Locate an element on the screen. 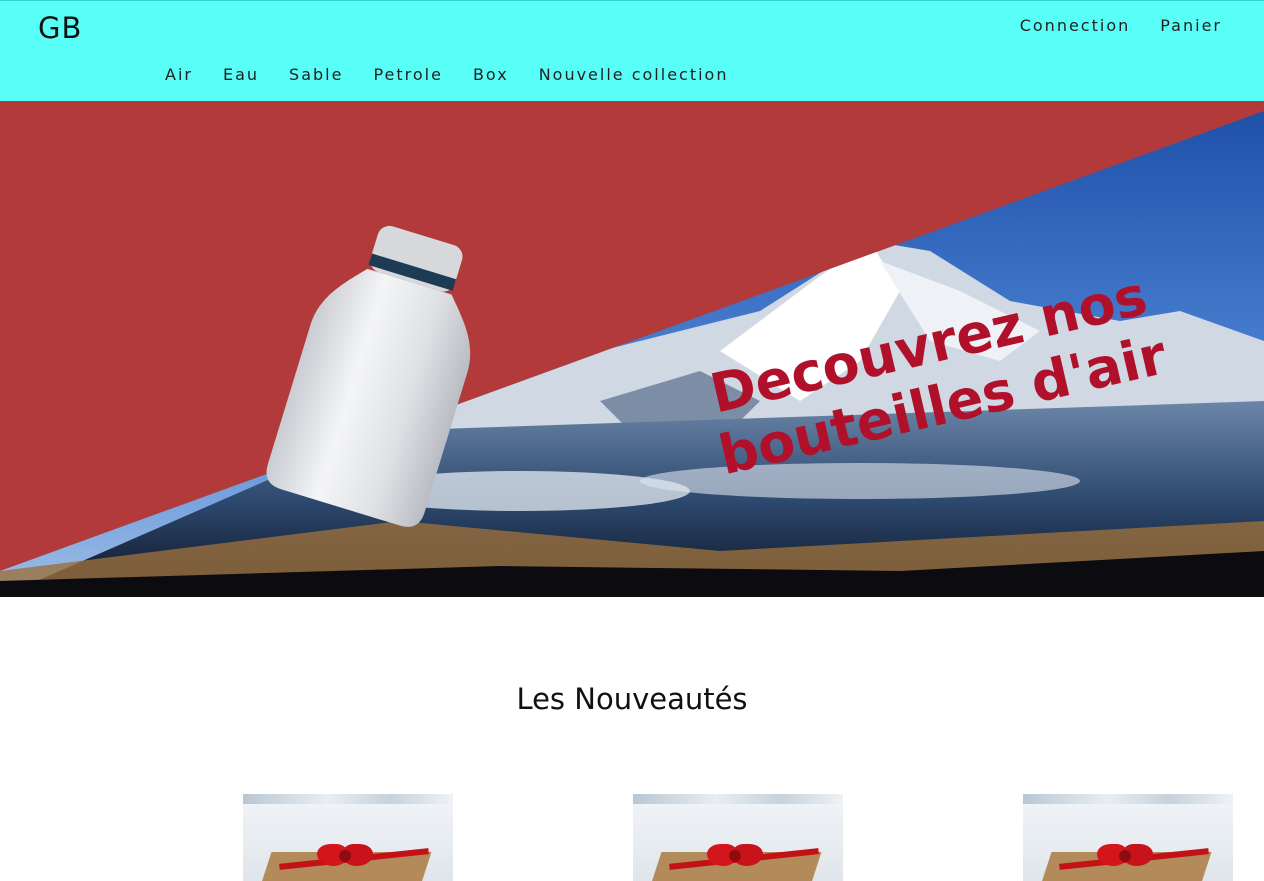  account-links: Connection Panier is located at coordinates (1121, 25).